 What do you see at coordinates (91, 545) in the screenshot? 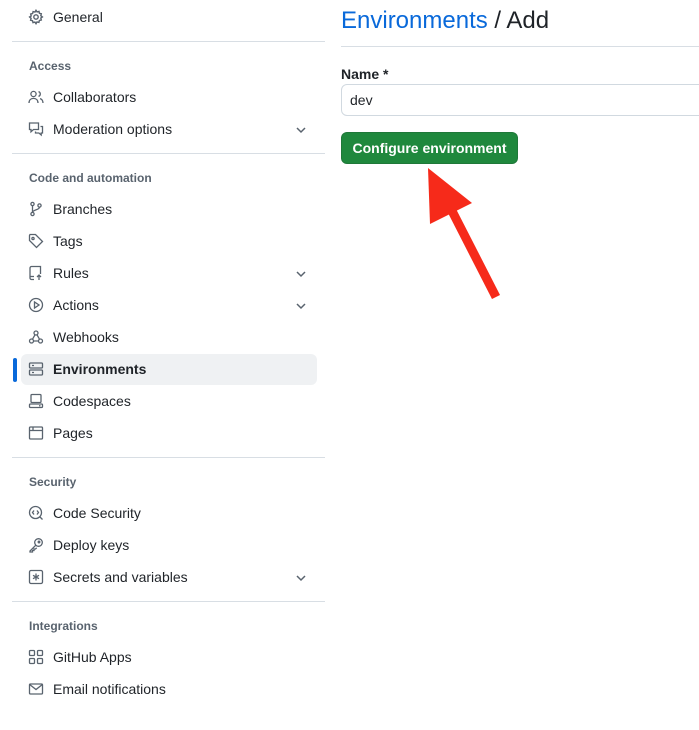
I see `sidebar-item-label: Deploy keys` at bounding box center [91, 545].